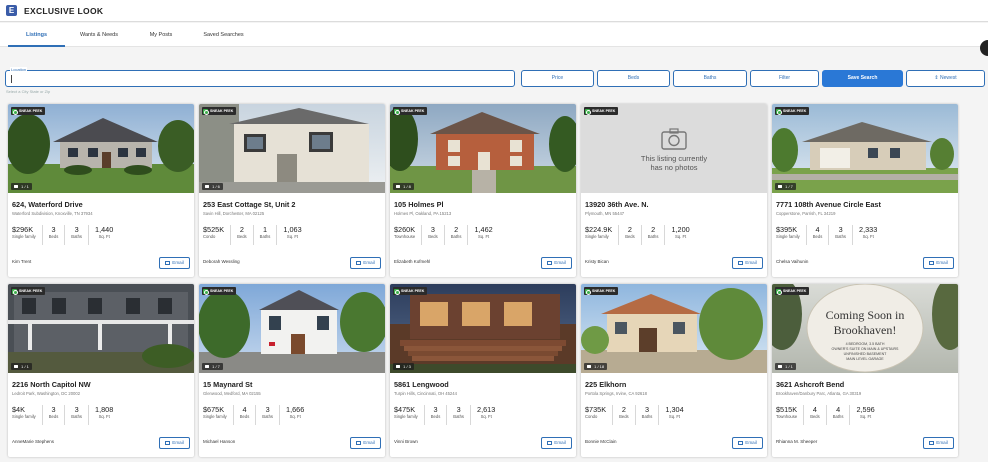  Describe the element at coordinates (806, 262) in the screenshot. I see `agent-name: Chelsa Vaihunin` at that location.